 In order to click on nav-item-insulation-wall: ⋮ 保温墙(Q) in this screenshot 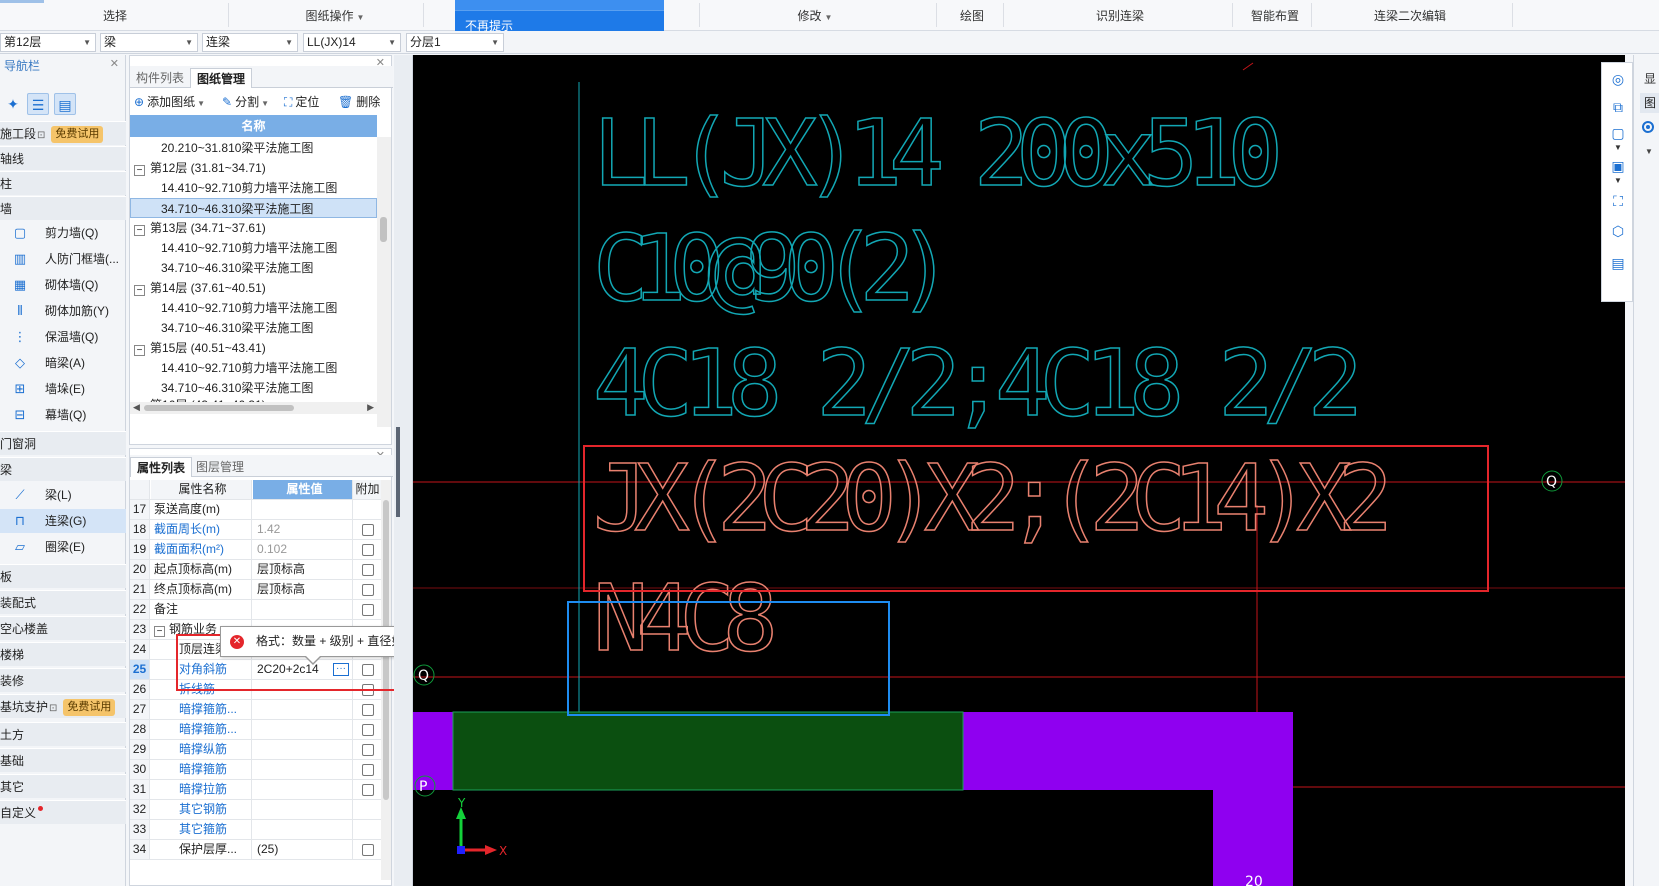, I will do `click(63, 337)`.